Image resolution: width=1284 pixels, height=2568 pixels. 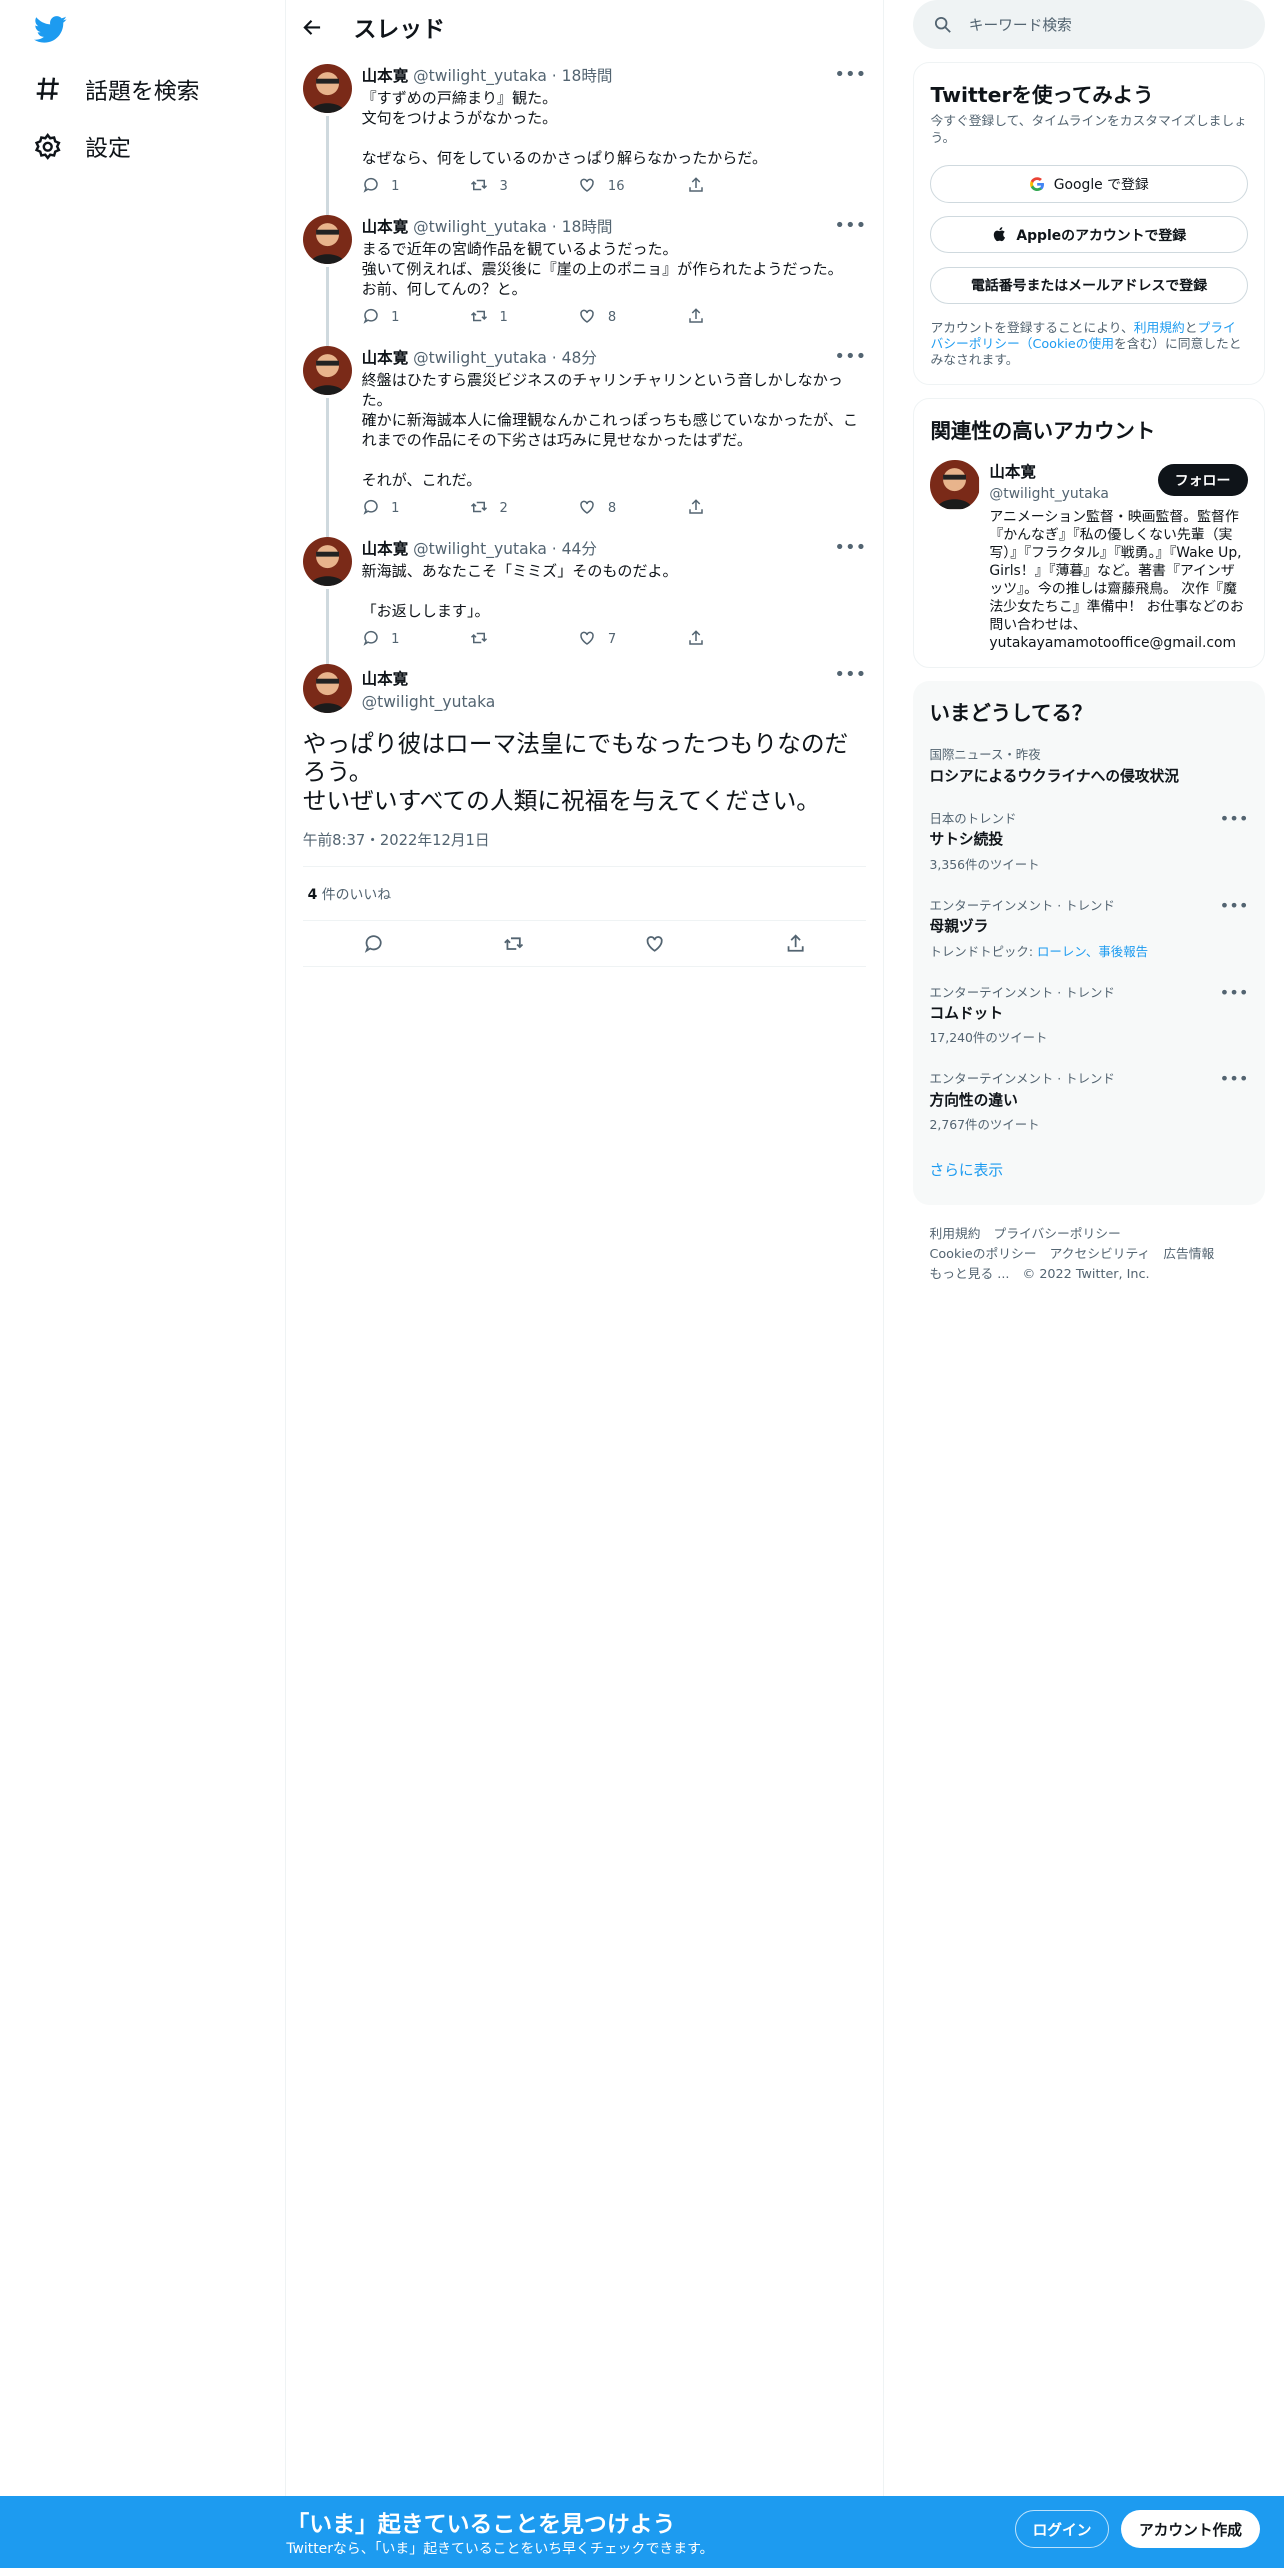 I want to click on share-icon, so click(x=795, y=943).